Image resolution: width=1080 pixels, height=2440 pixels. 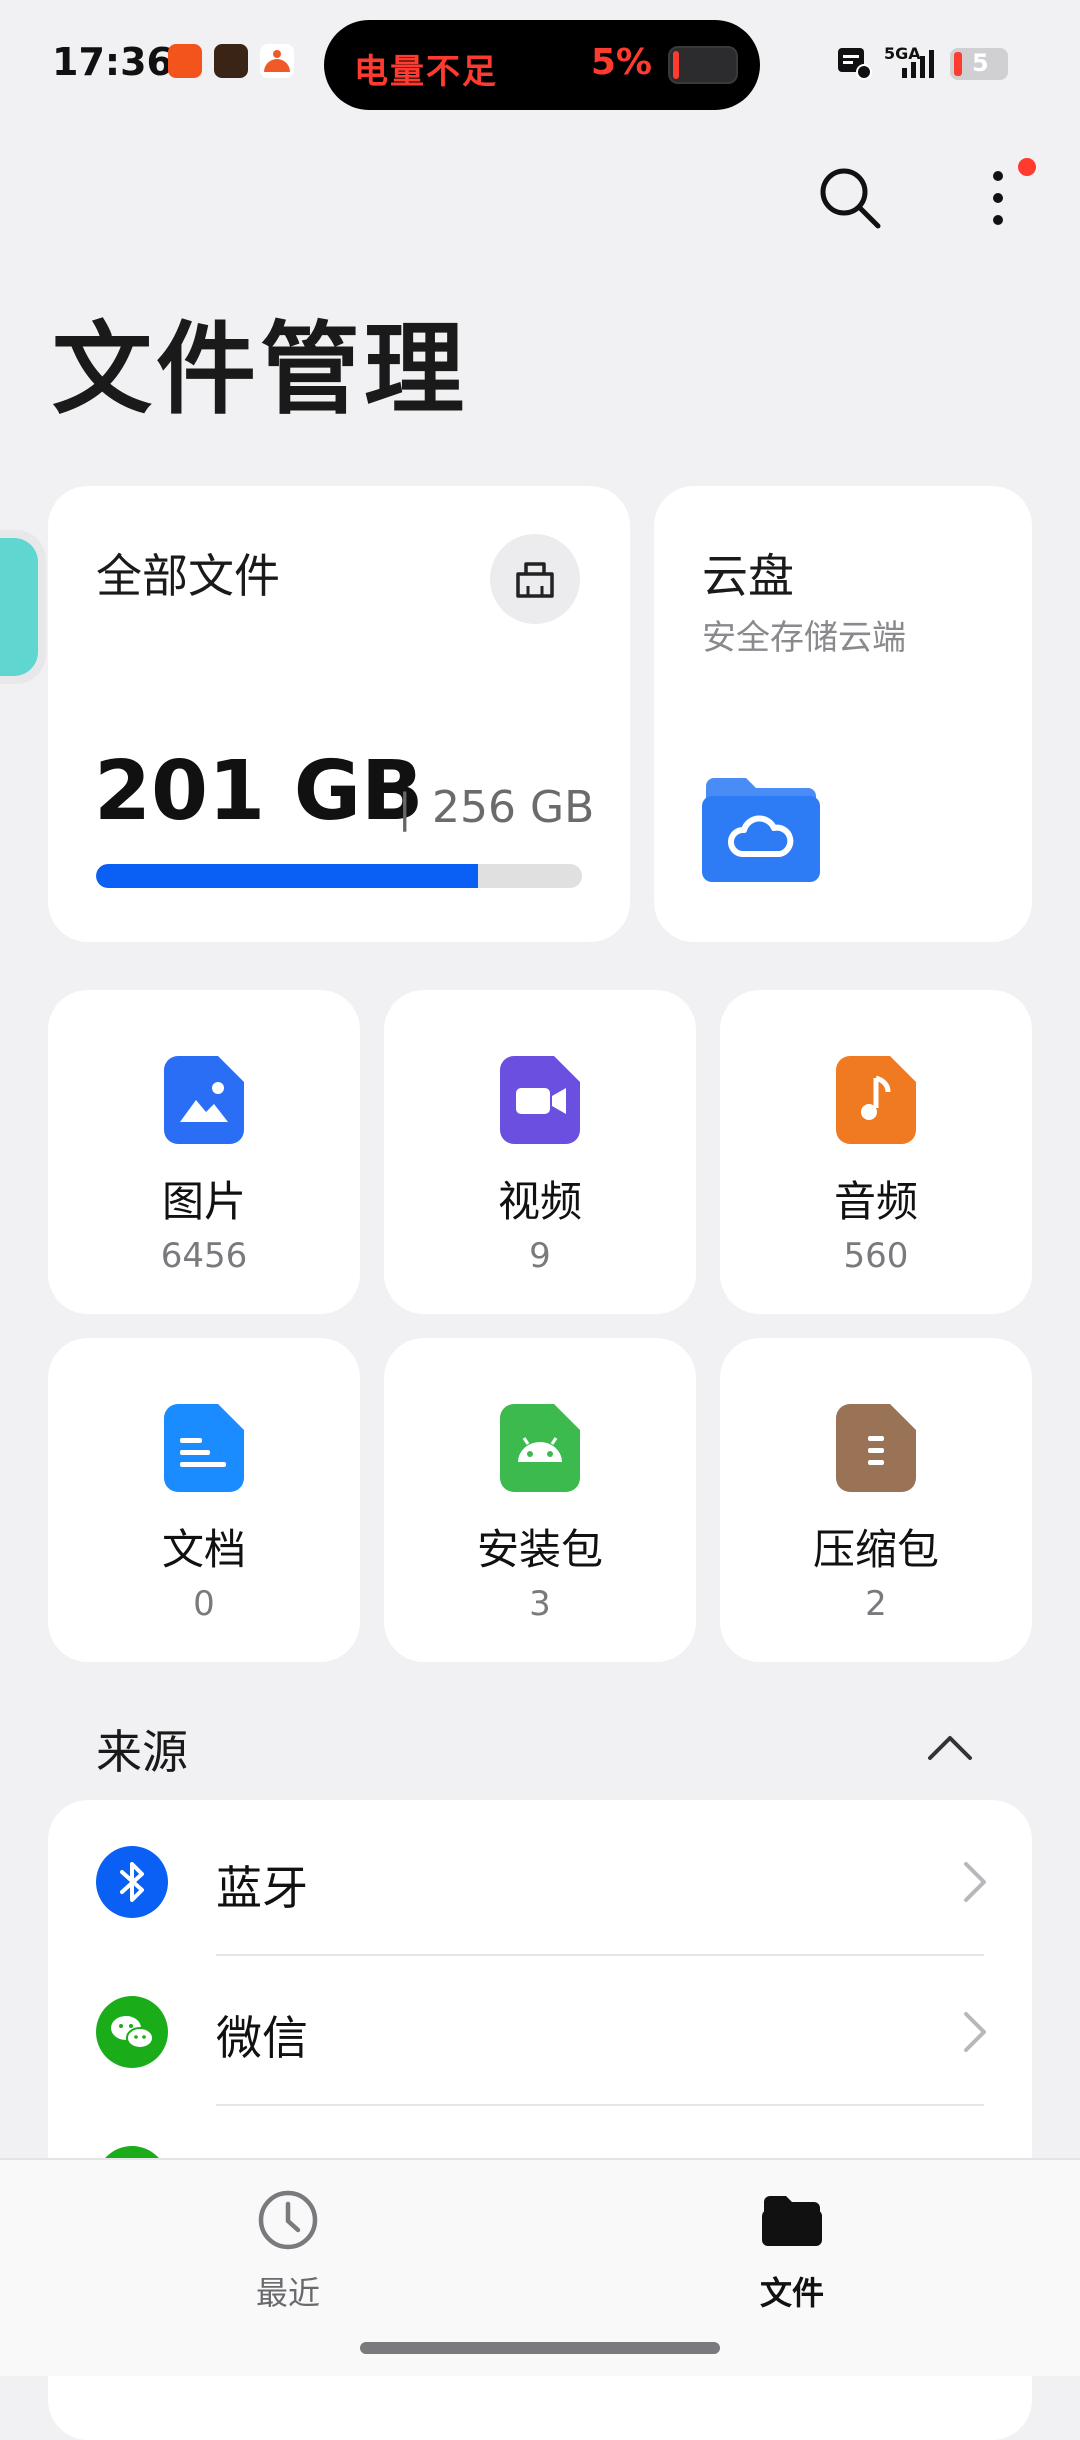 I want to click on folder-icon, so click(x=792, y=2221).